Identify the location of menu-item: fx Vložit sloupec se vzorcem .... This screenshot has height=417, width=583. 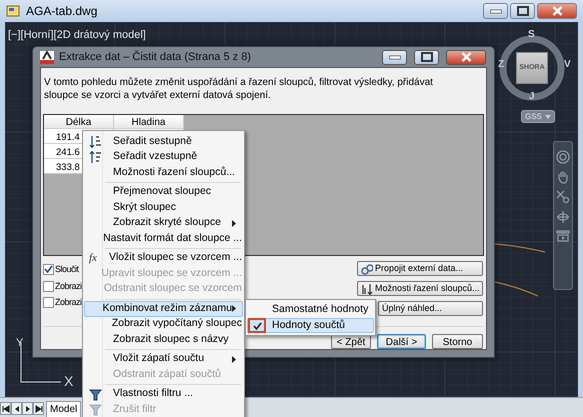
(163, 258).